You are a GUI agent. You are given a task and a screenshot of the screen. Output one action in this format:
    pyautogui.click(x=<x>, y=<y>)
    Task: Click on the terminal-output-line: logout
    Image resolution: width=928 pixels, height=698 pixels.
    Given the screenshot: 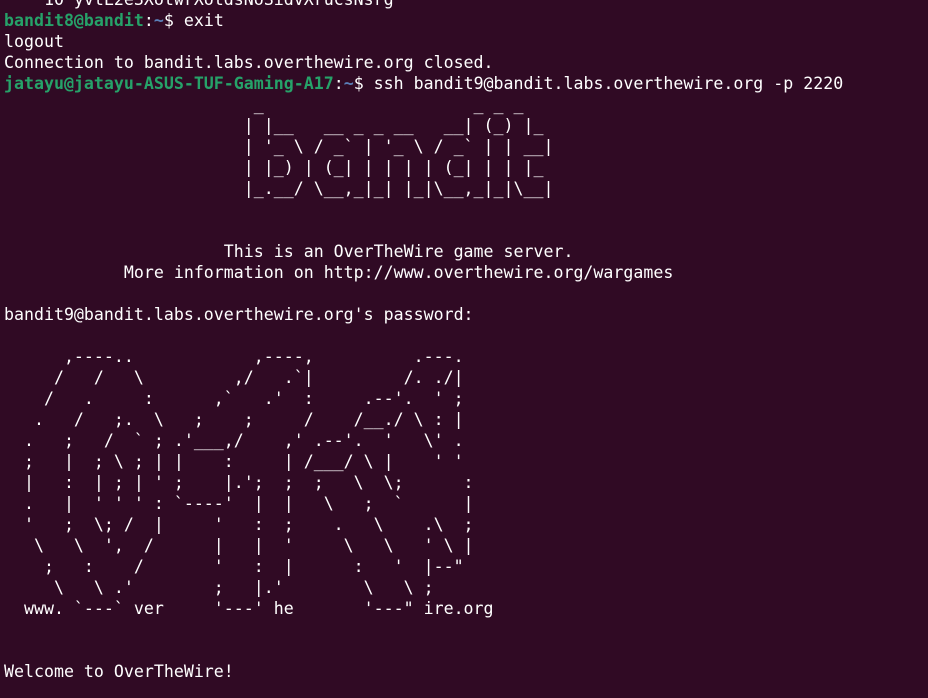 What is the action you would take?
    pyautogui.click(x=423, y=41)
    